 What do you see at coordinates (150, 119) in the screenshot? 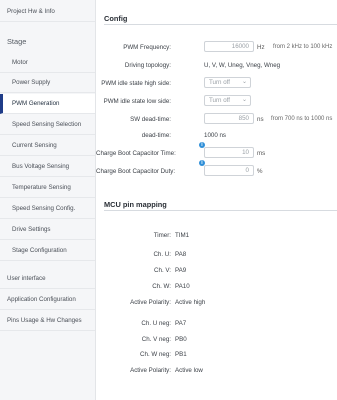
I see `sw-dead-time-label: SW dead-time:` at bounding box center [150, 119].